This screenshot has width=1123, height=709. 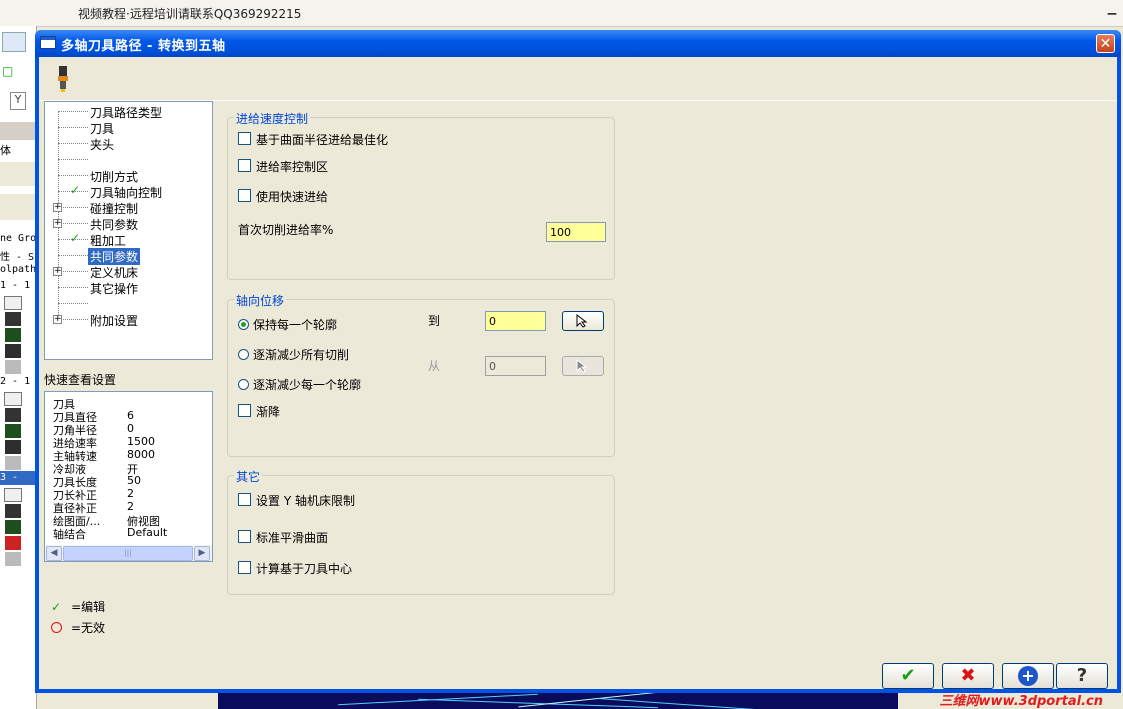 I want to click on help-button: ?, so click(x=1082, y=676).